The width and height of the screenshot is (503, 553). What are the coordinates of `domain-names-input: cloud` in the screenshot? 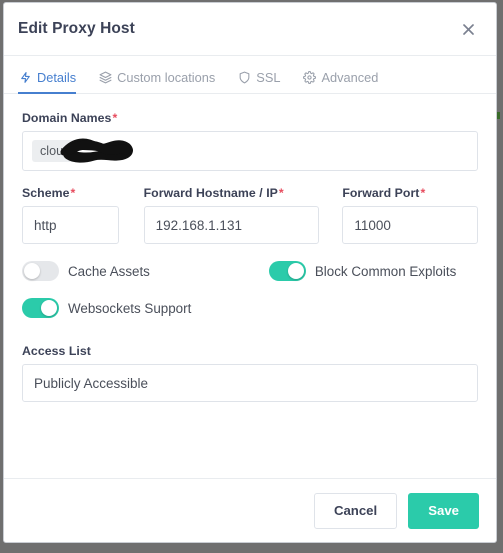 It's located at (250, 151).